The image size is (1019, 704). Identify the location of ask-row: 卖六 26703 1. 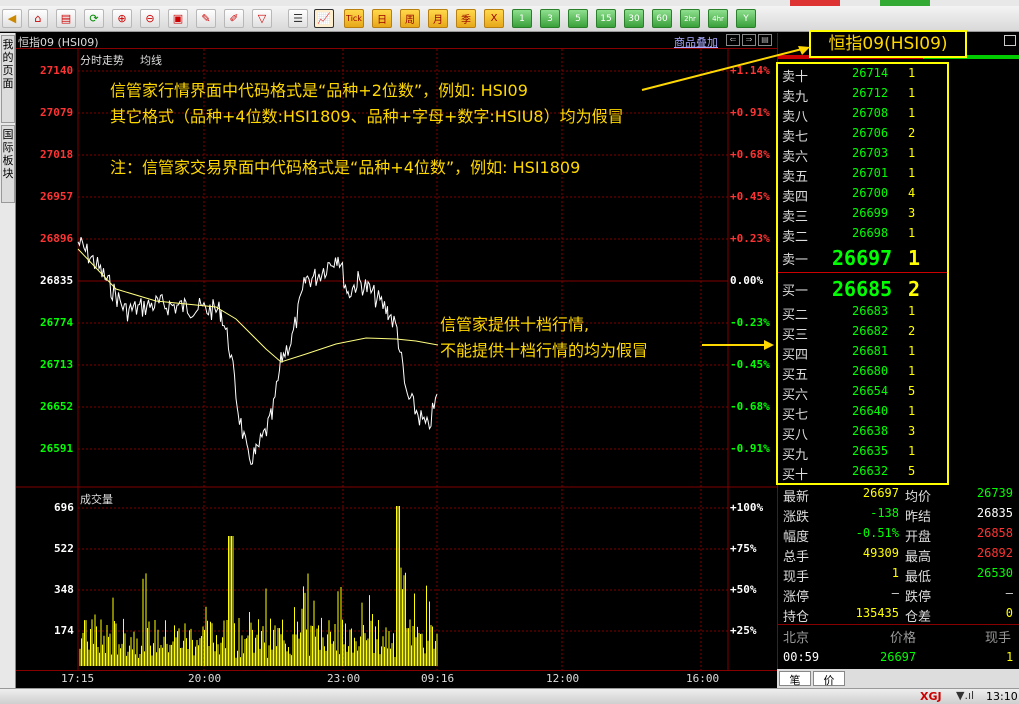
(864, 154).